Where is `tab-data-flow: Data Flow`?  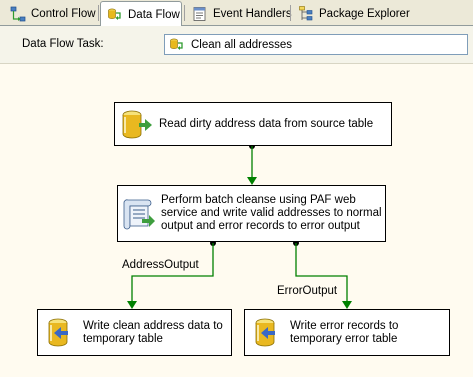 tab-data-flow: Data Flow is located at coordinates (141, 14).